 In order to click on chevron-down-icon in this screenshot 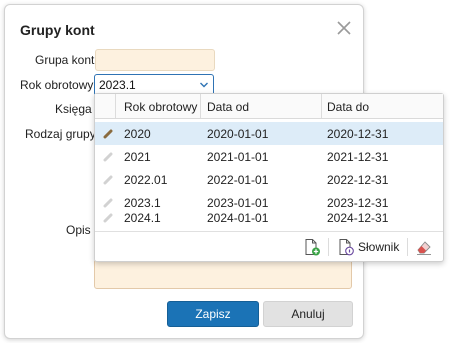, I will do `click(204, 85)`.